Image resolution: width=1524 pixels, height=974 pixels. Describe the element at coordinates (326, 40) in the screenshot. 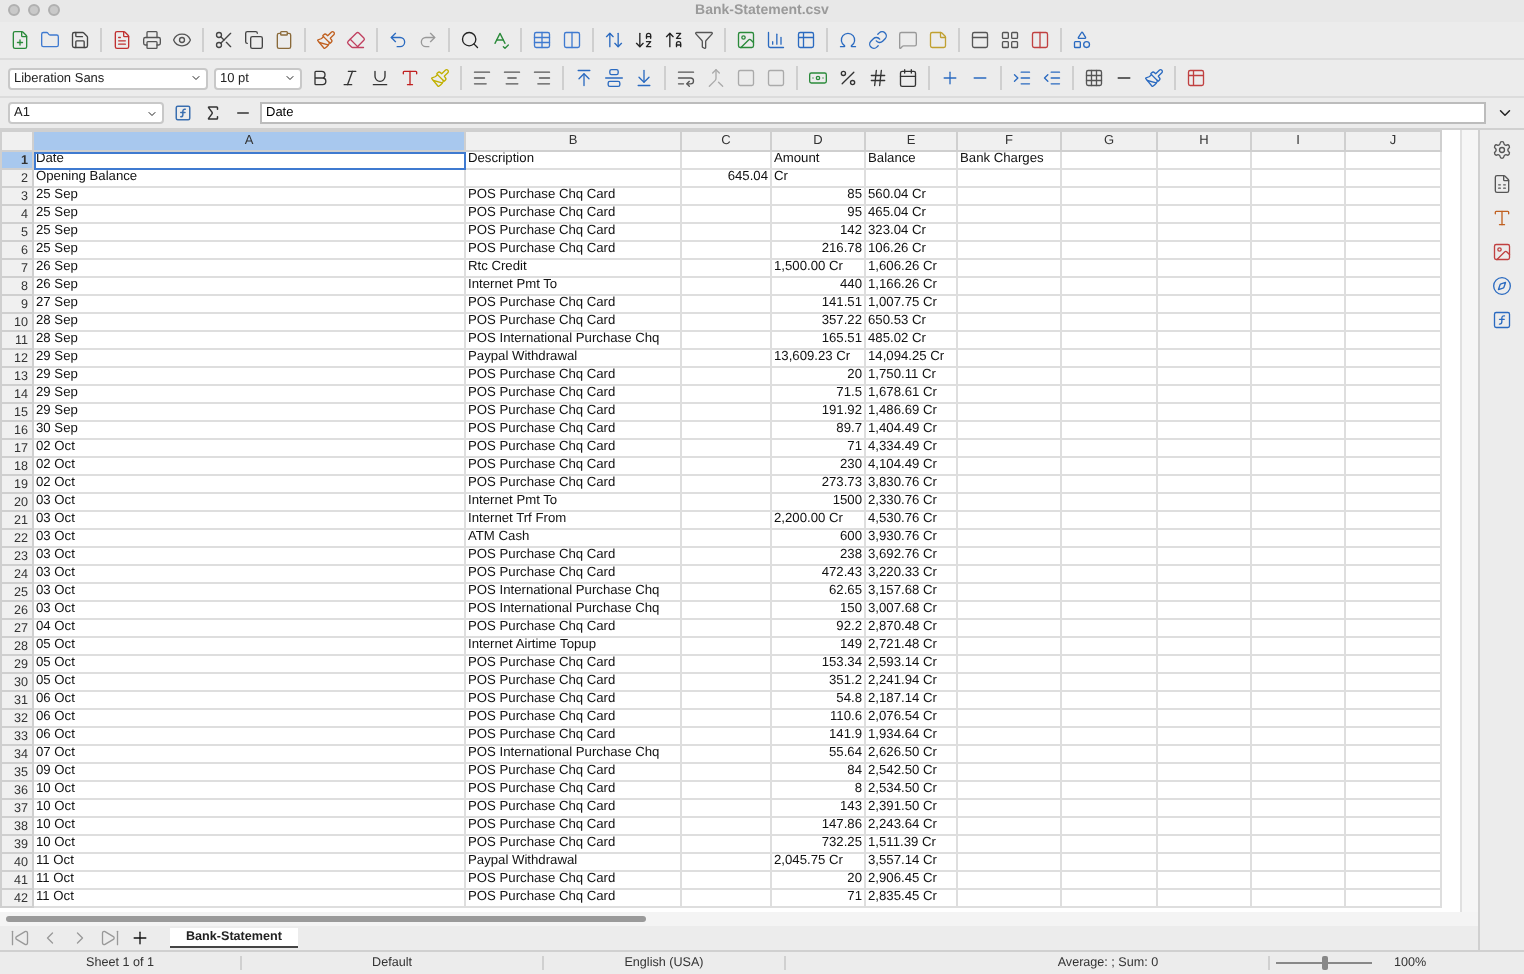

I see `paintbrush-icon` at that location.